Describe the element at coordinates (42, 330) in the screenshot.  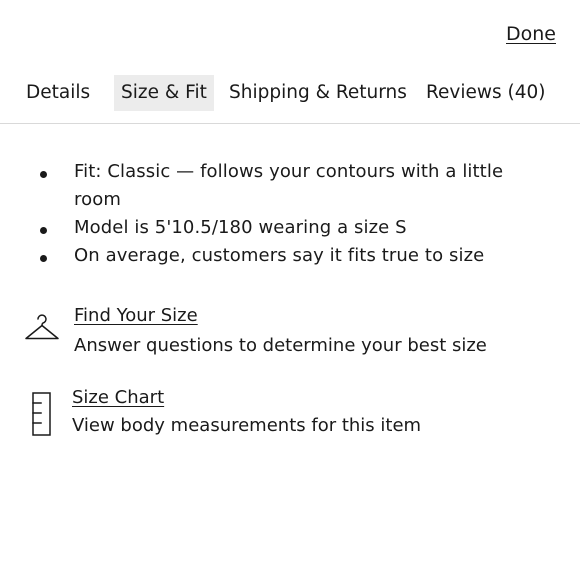
I see `hanger-icon` at that location.